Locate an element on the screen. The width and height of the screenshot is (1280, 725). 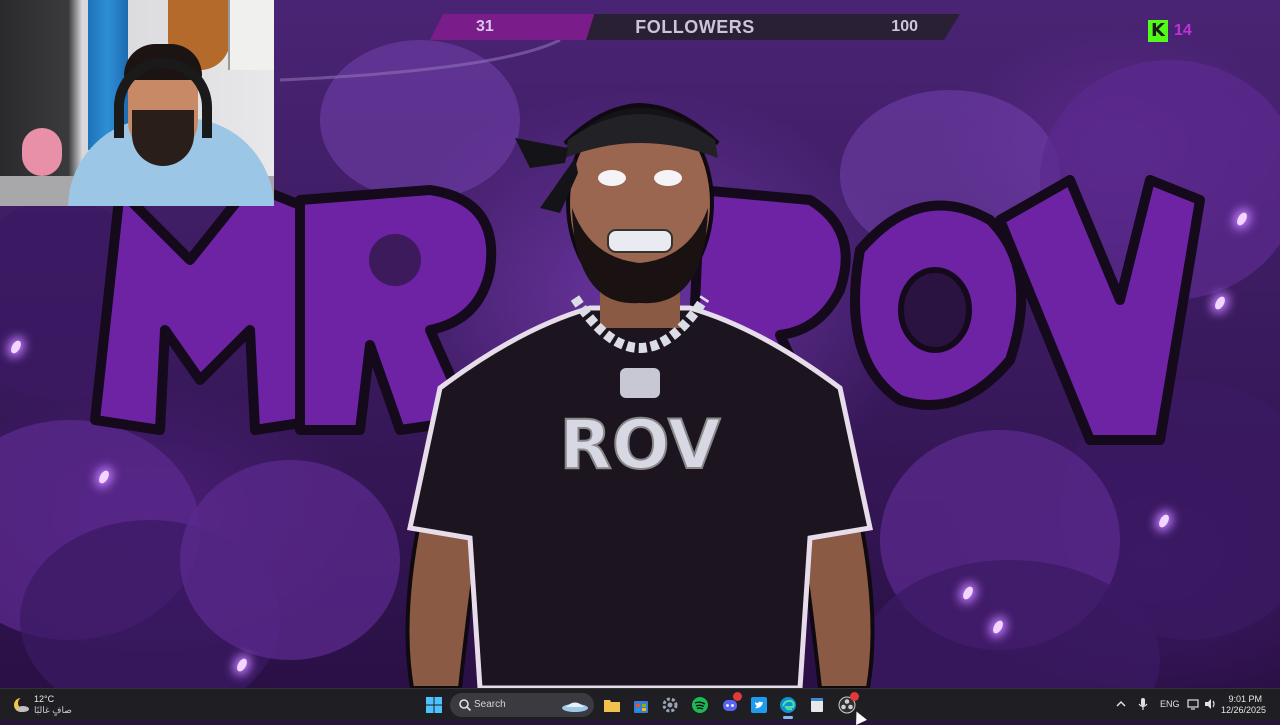
recording-badge is located at coordinates (854, 696).